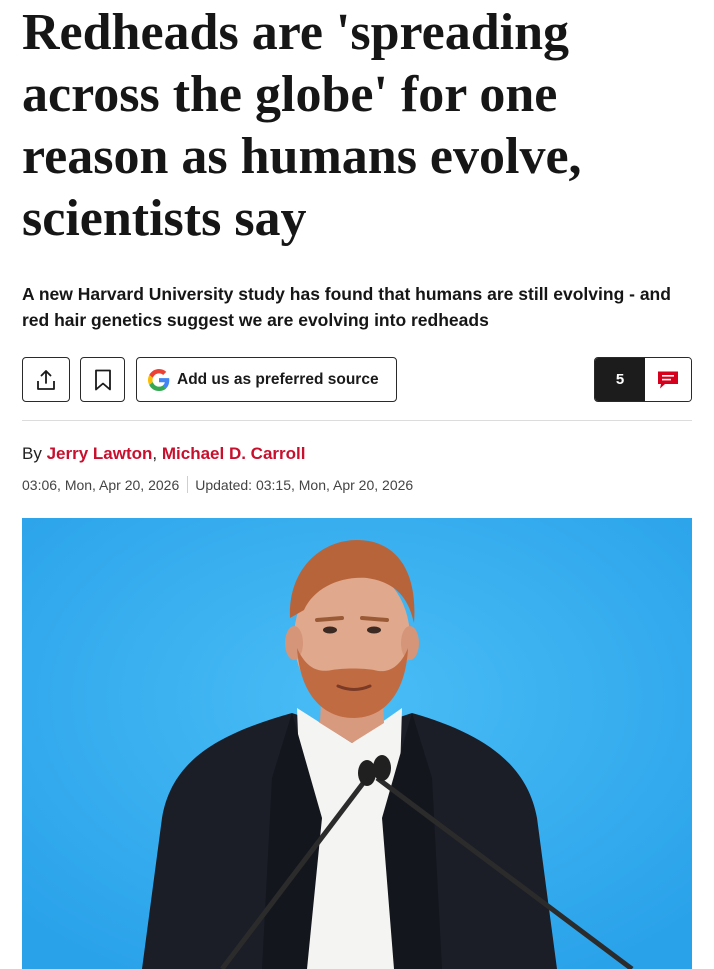  I want to click on comments-button: 5, so click(643, 379).